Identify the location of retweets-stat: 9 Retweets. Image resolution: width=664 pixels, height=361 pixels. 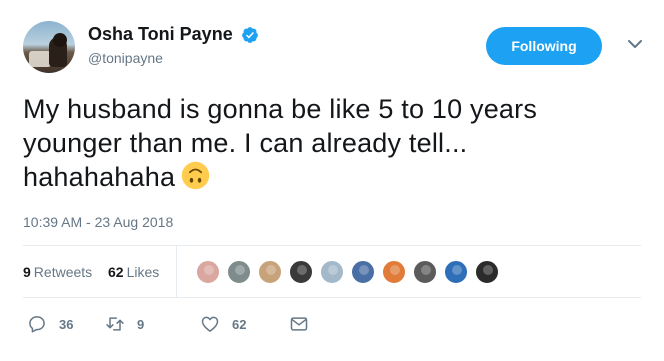
(57, 272).